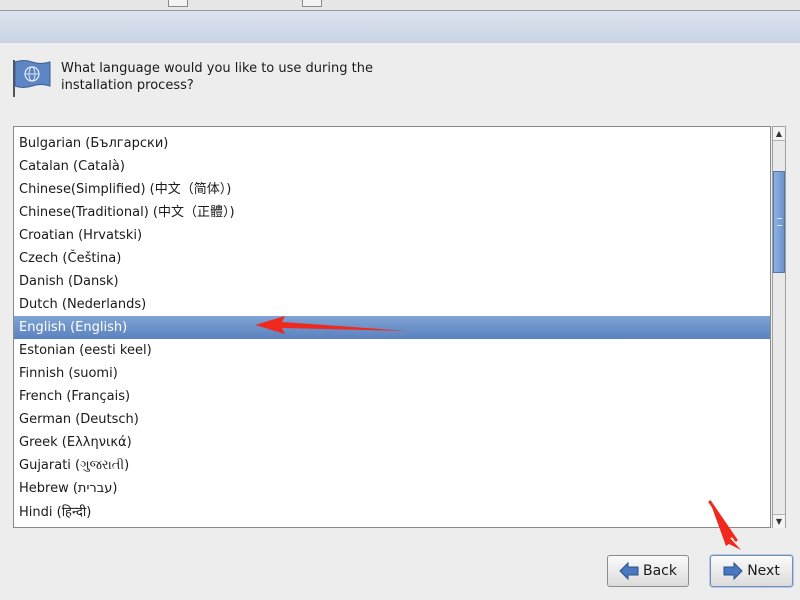 This screenshot has height=600, width=800. What do you see at coordinates (392, 512) in the screenshot?
I see `list-item: Hindi (हिन्दी)` at bounding box center [392, 512].